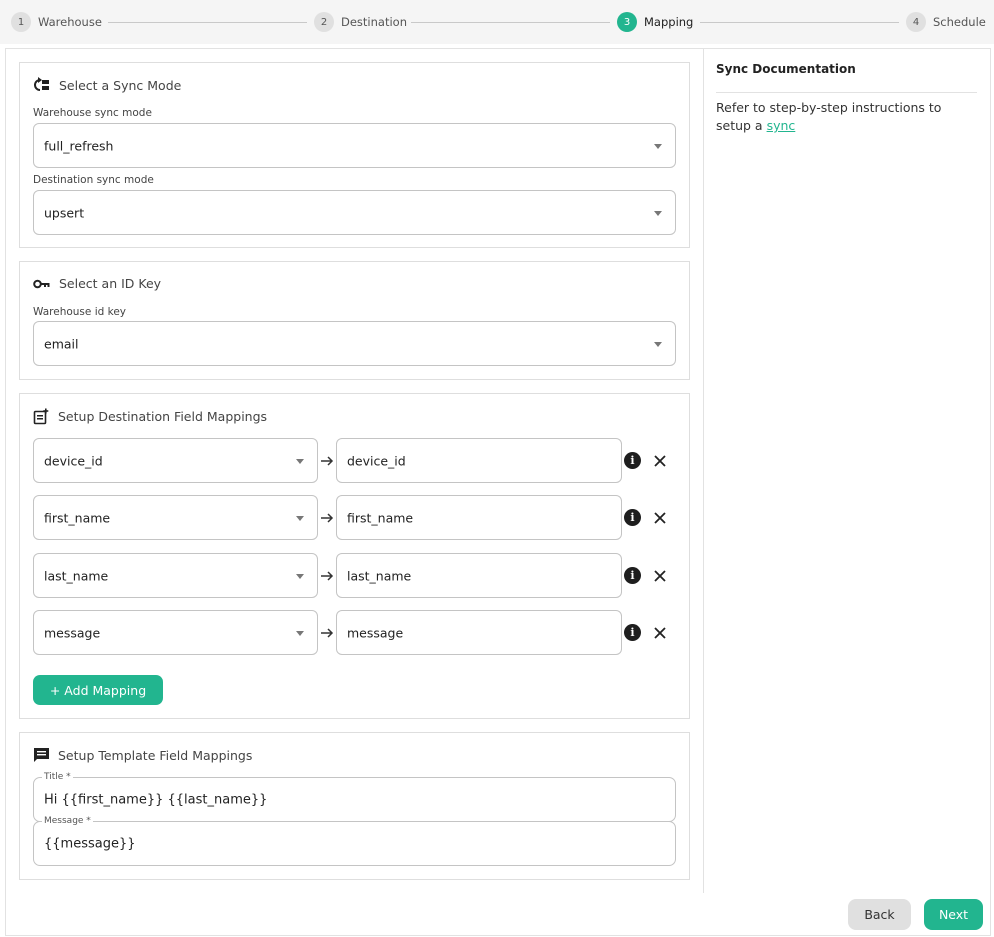 The image size is (994, 937). I want to click on select-value: full_refresh, so click(79, 145).